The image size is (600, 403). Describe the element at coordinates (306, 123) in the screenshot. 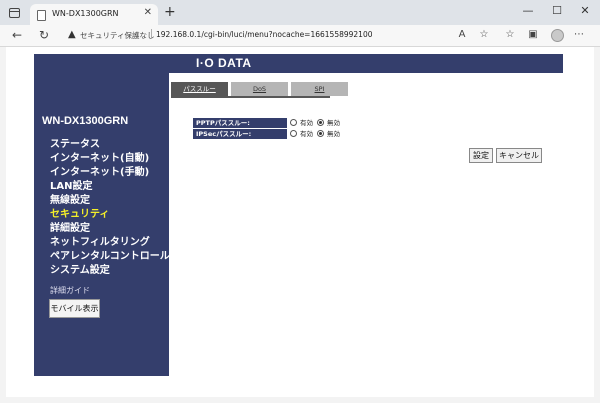

I see `pptp-enable-label: 有効` at that location.